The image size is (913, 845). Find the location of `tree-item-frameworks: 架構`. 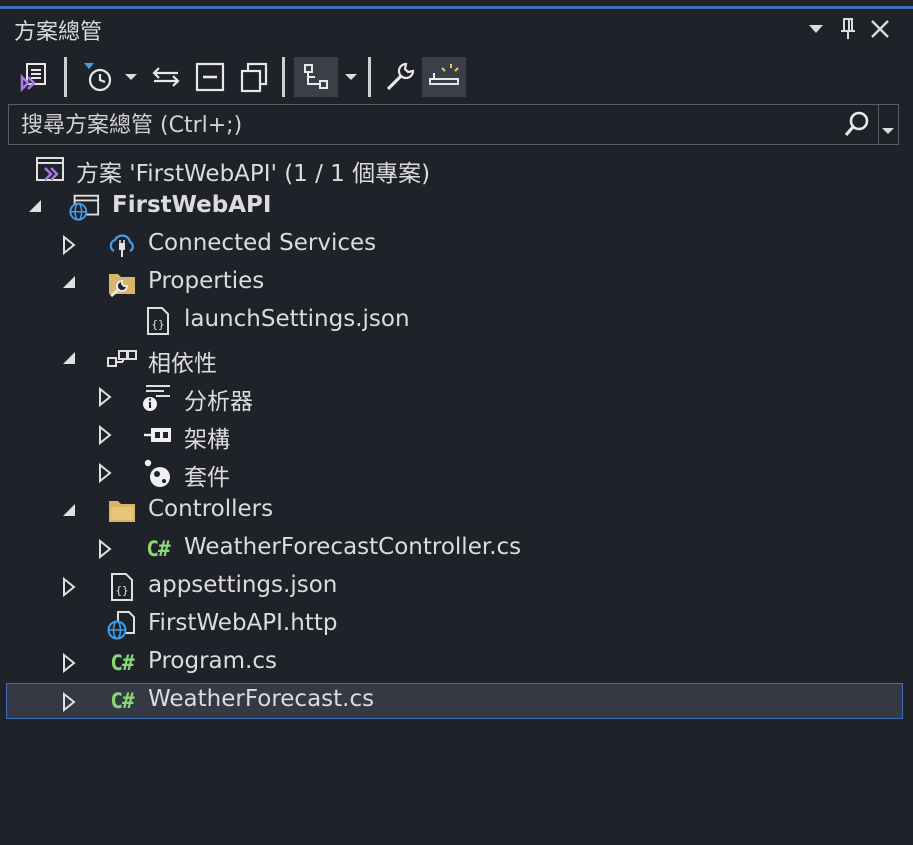

tree-item-frameworks: 架構 is located at coordinates (456, 435).